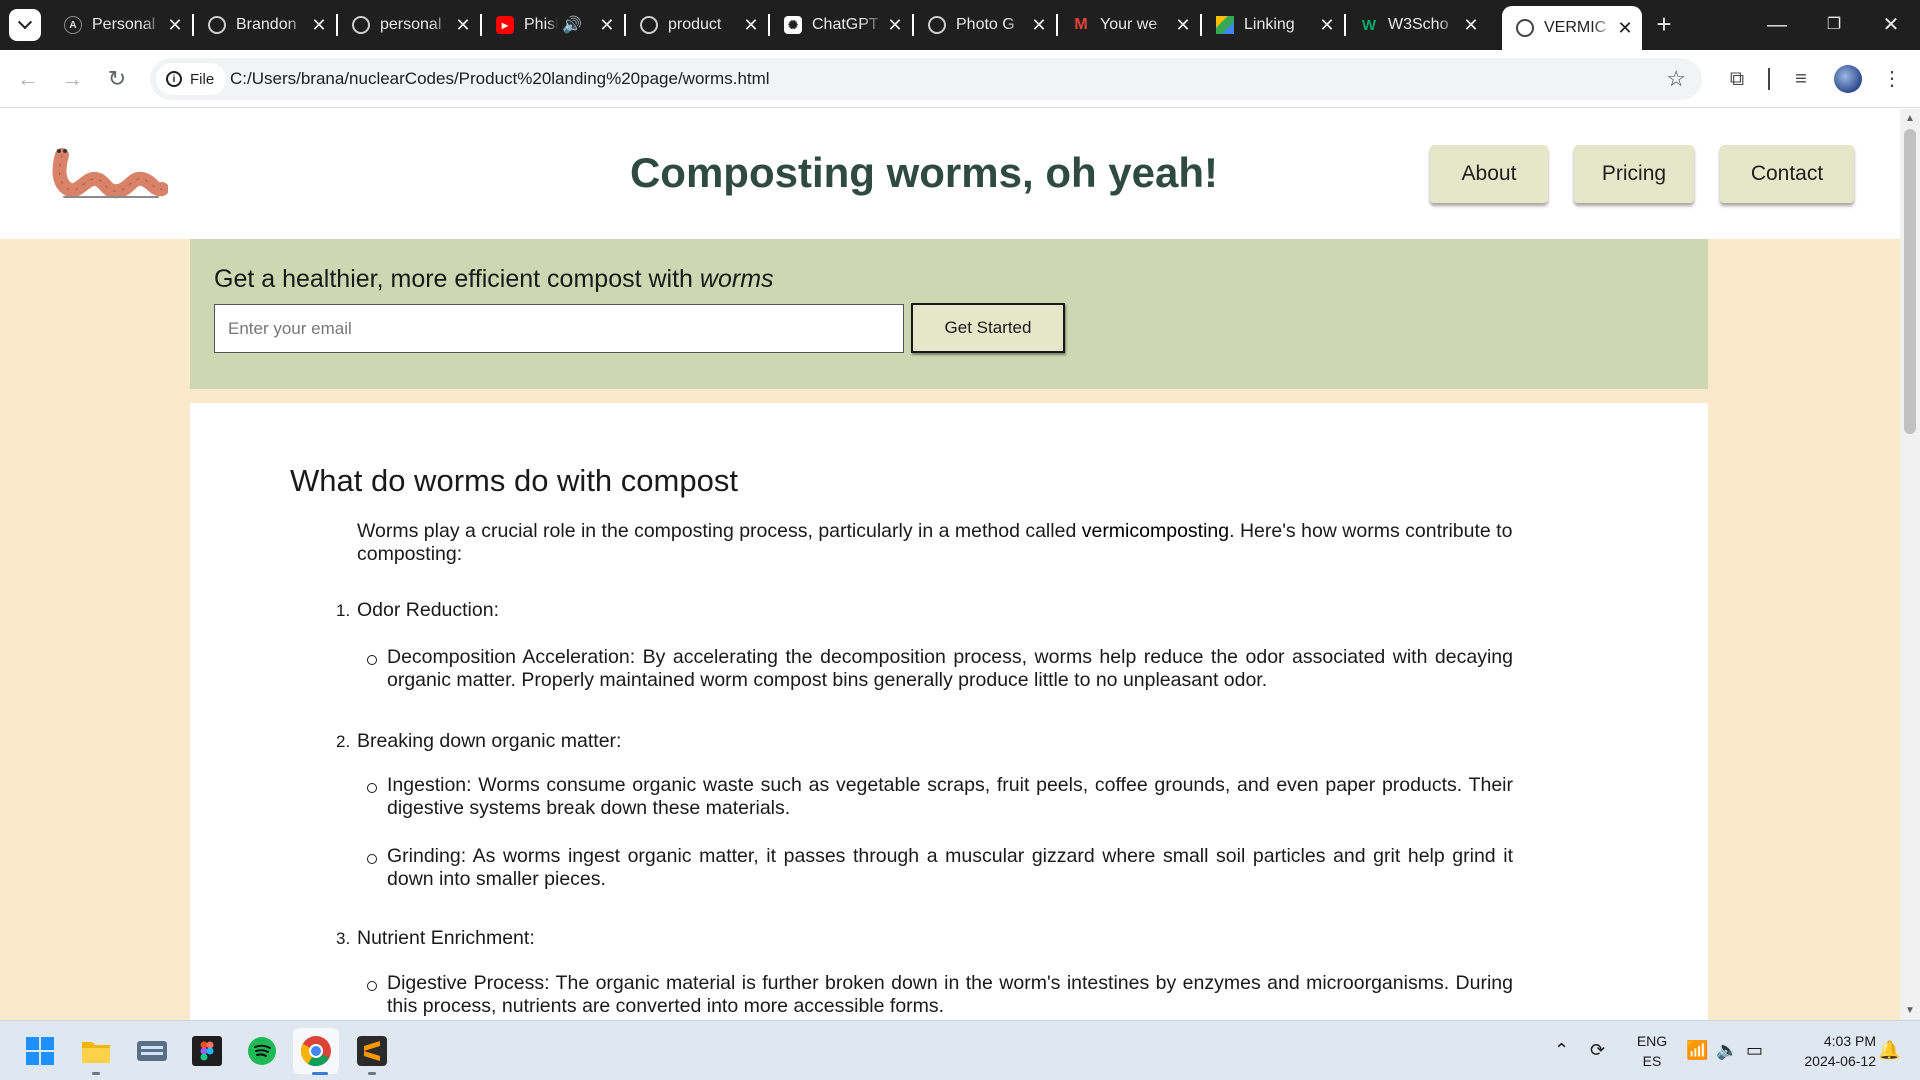 This screenshot has width=1920, height=1080. I want to click on figma-icon, so click(207, 1051).